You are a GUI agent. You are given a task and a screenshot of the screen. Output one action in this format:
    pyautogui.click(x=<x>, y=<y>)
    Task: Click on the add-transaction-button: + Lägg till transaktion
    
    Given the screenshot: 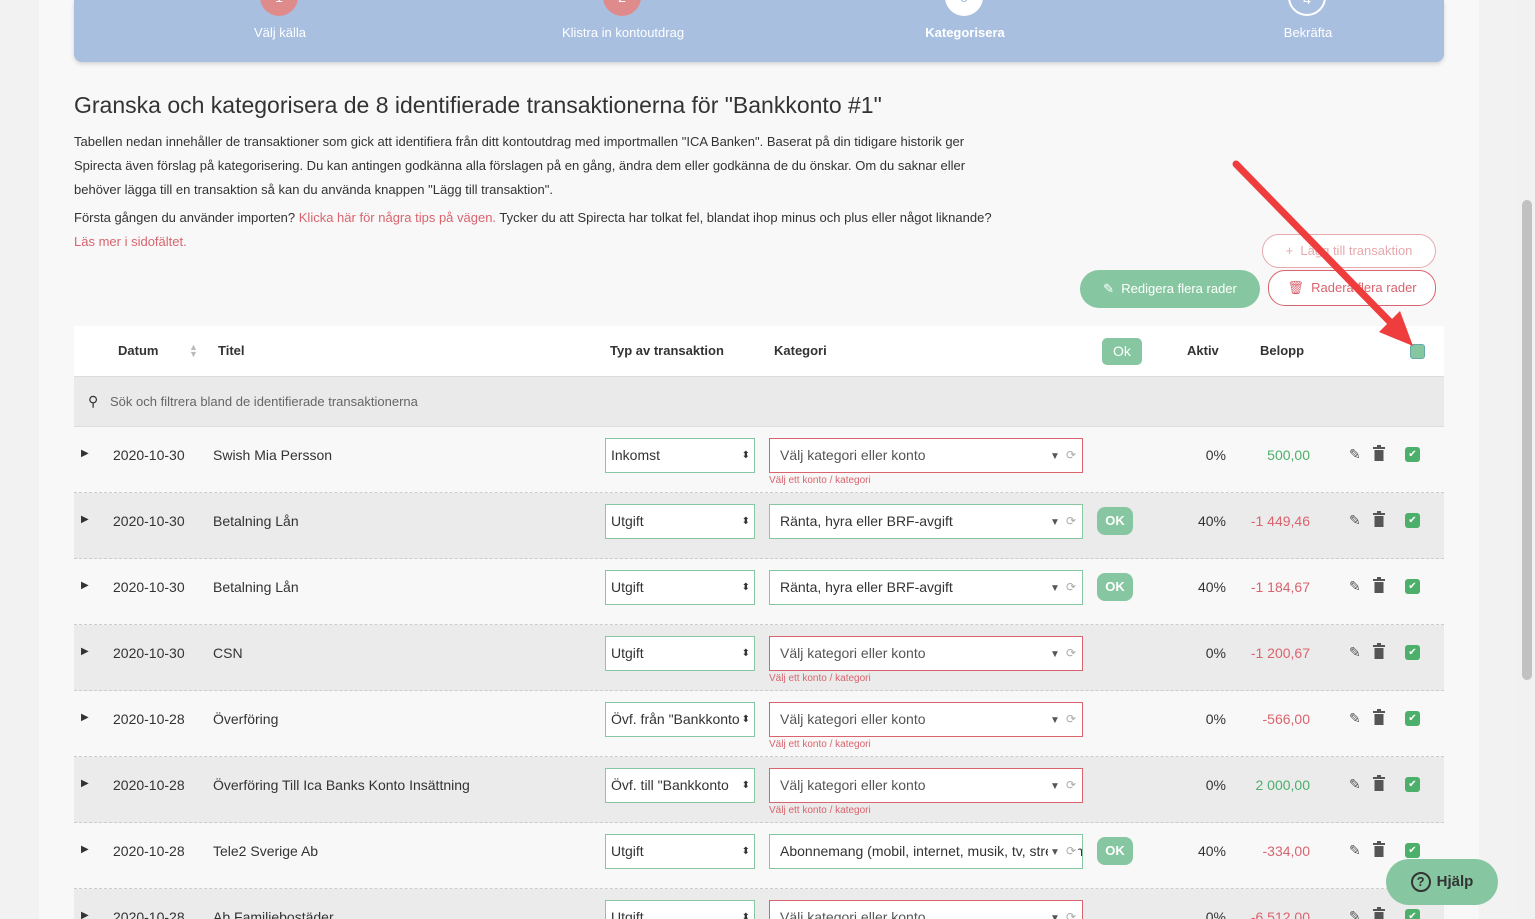 What is the action you would take?
    pyautogui.click(x=1349, y=251)
    